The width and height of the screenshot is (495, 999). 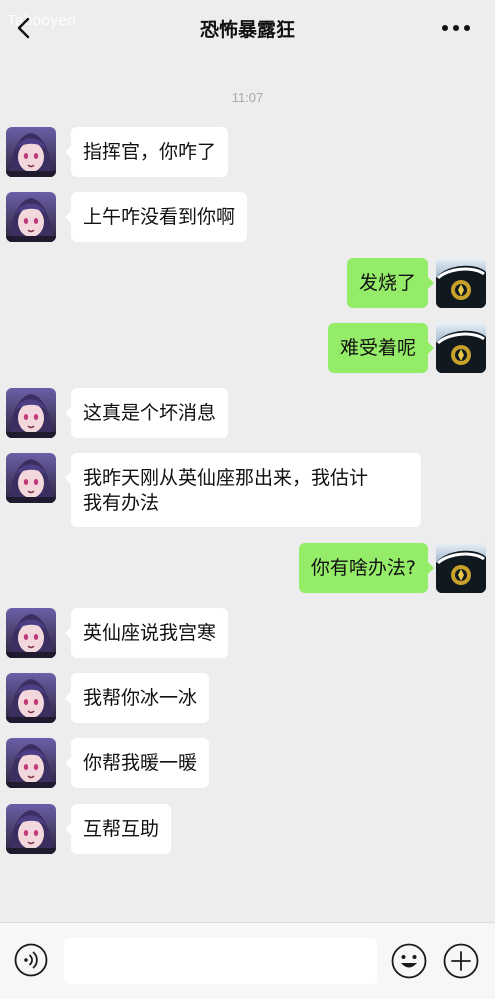 I want to click on message-bubble-received: 你帮我暖一暖, so click(x=137, y=763).